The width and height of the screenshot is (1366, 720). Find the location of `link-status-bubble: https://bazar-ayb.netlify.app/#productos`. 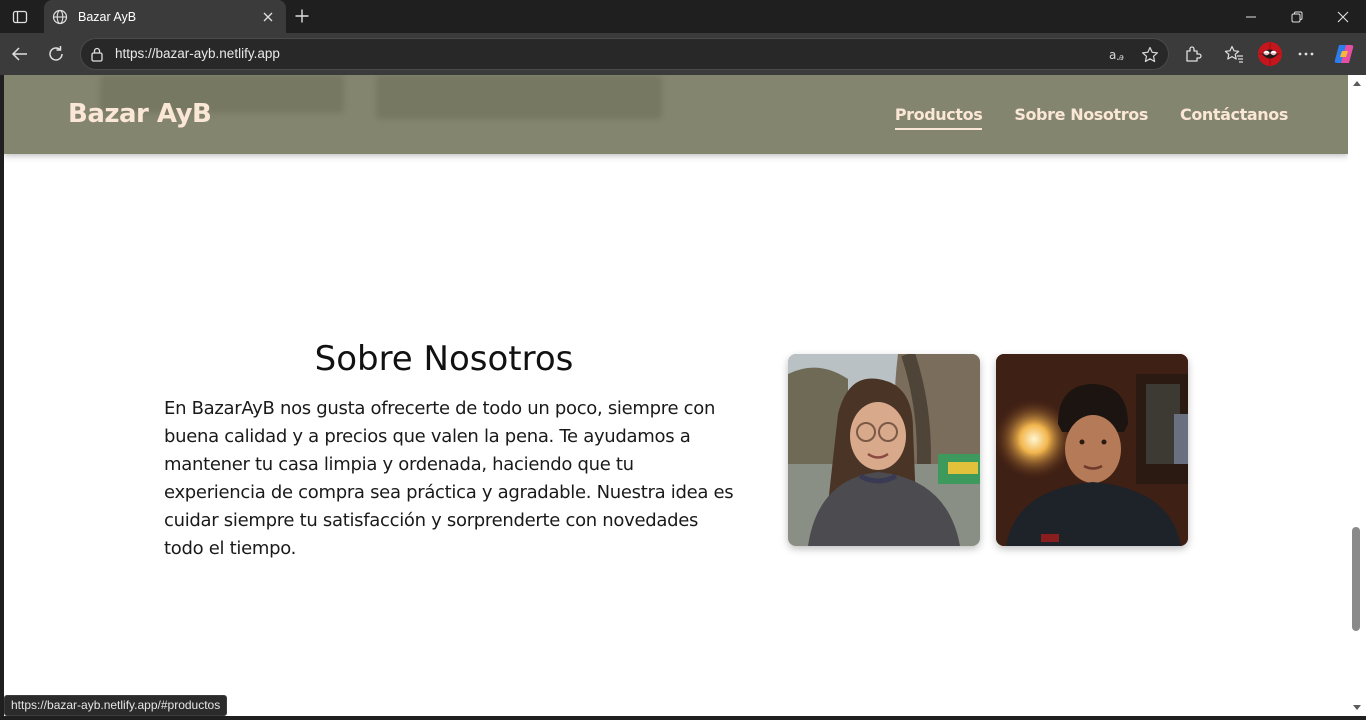

link-status-bubble: https://bazar-ayb.netlify.app/#productos is located at coordinates (116, 705).